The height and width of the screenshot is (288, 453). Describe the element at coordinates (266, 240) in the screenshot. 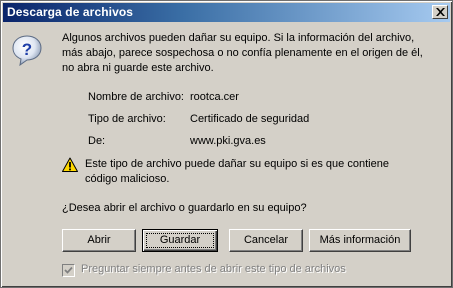

I see `cancel-button: Cancelar` at that location.